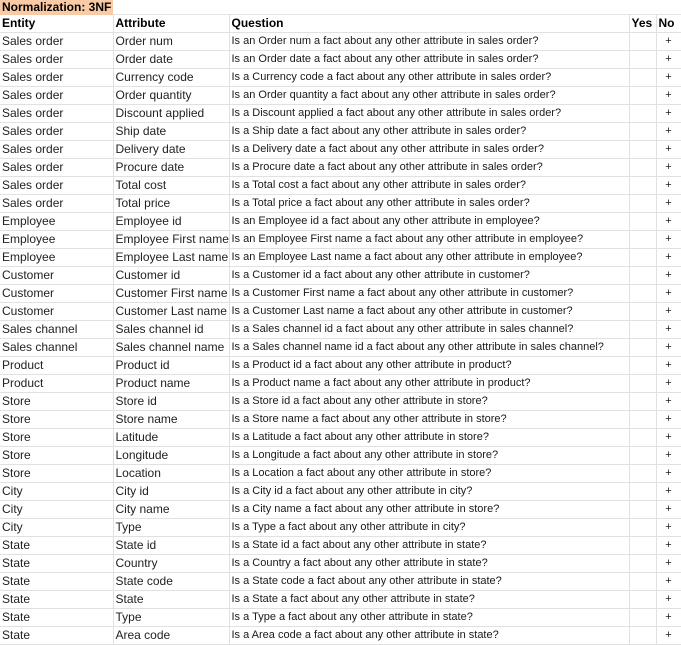 This screenshot has height=645, width=681. Describe the element at coordinates (171, 509) in the screenshot. I see `attribute-cell: City name` at that location.